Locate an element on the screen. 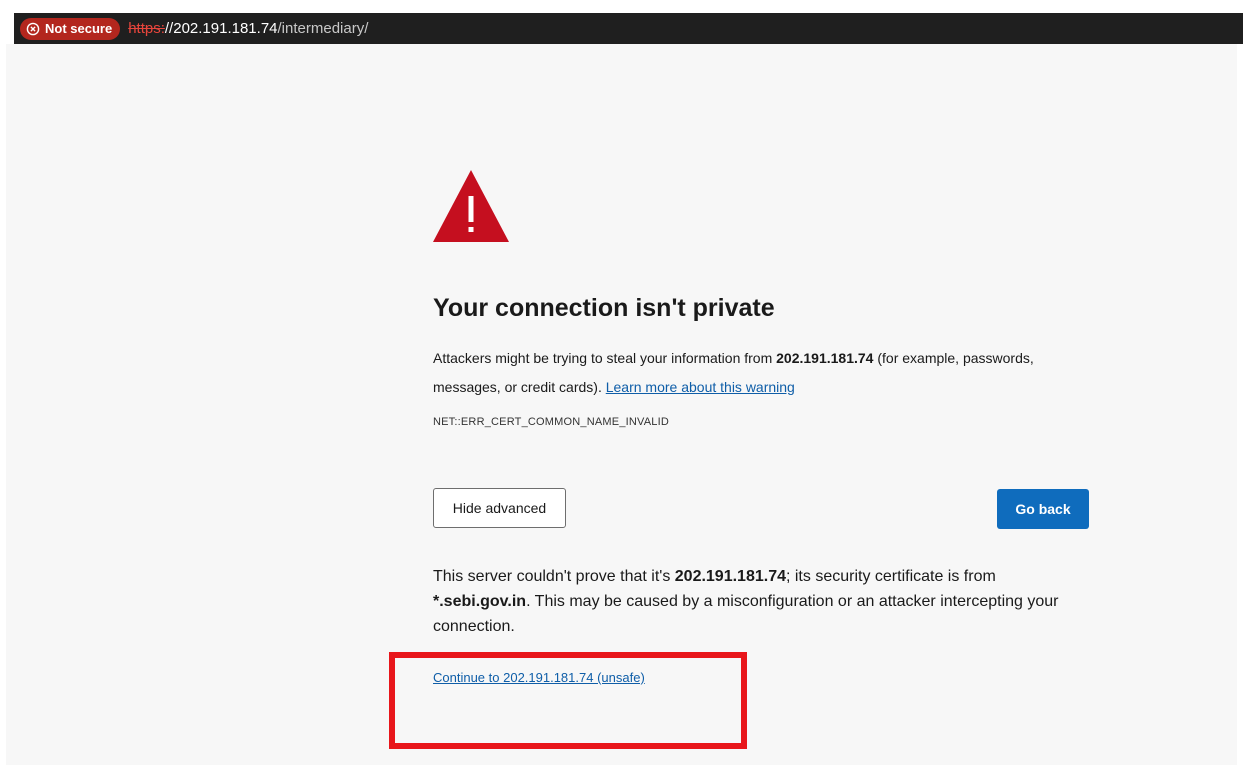 The width and height of the screenshot is (1243, 765). description-host: 202.191.181.74 is located at coordinates (825, 358).